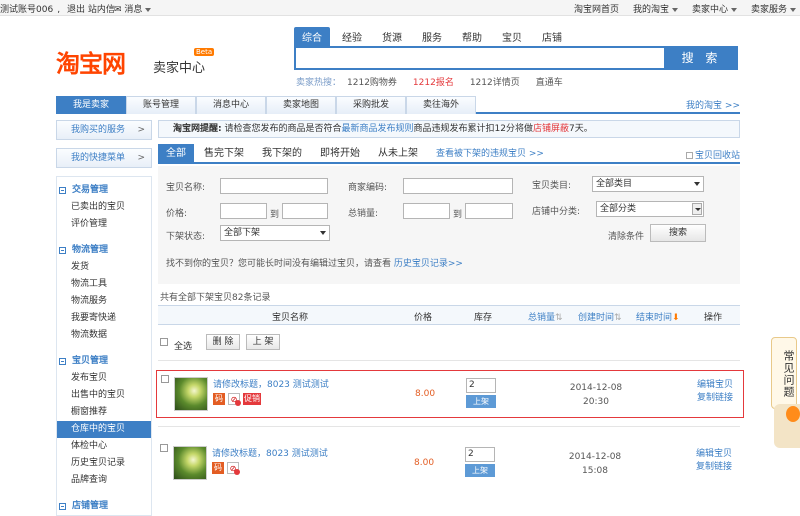  I want to click on search-tab-shop: 店铺, so click(552, 36).